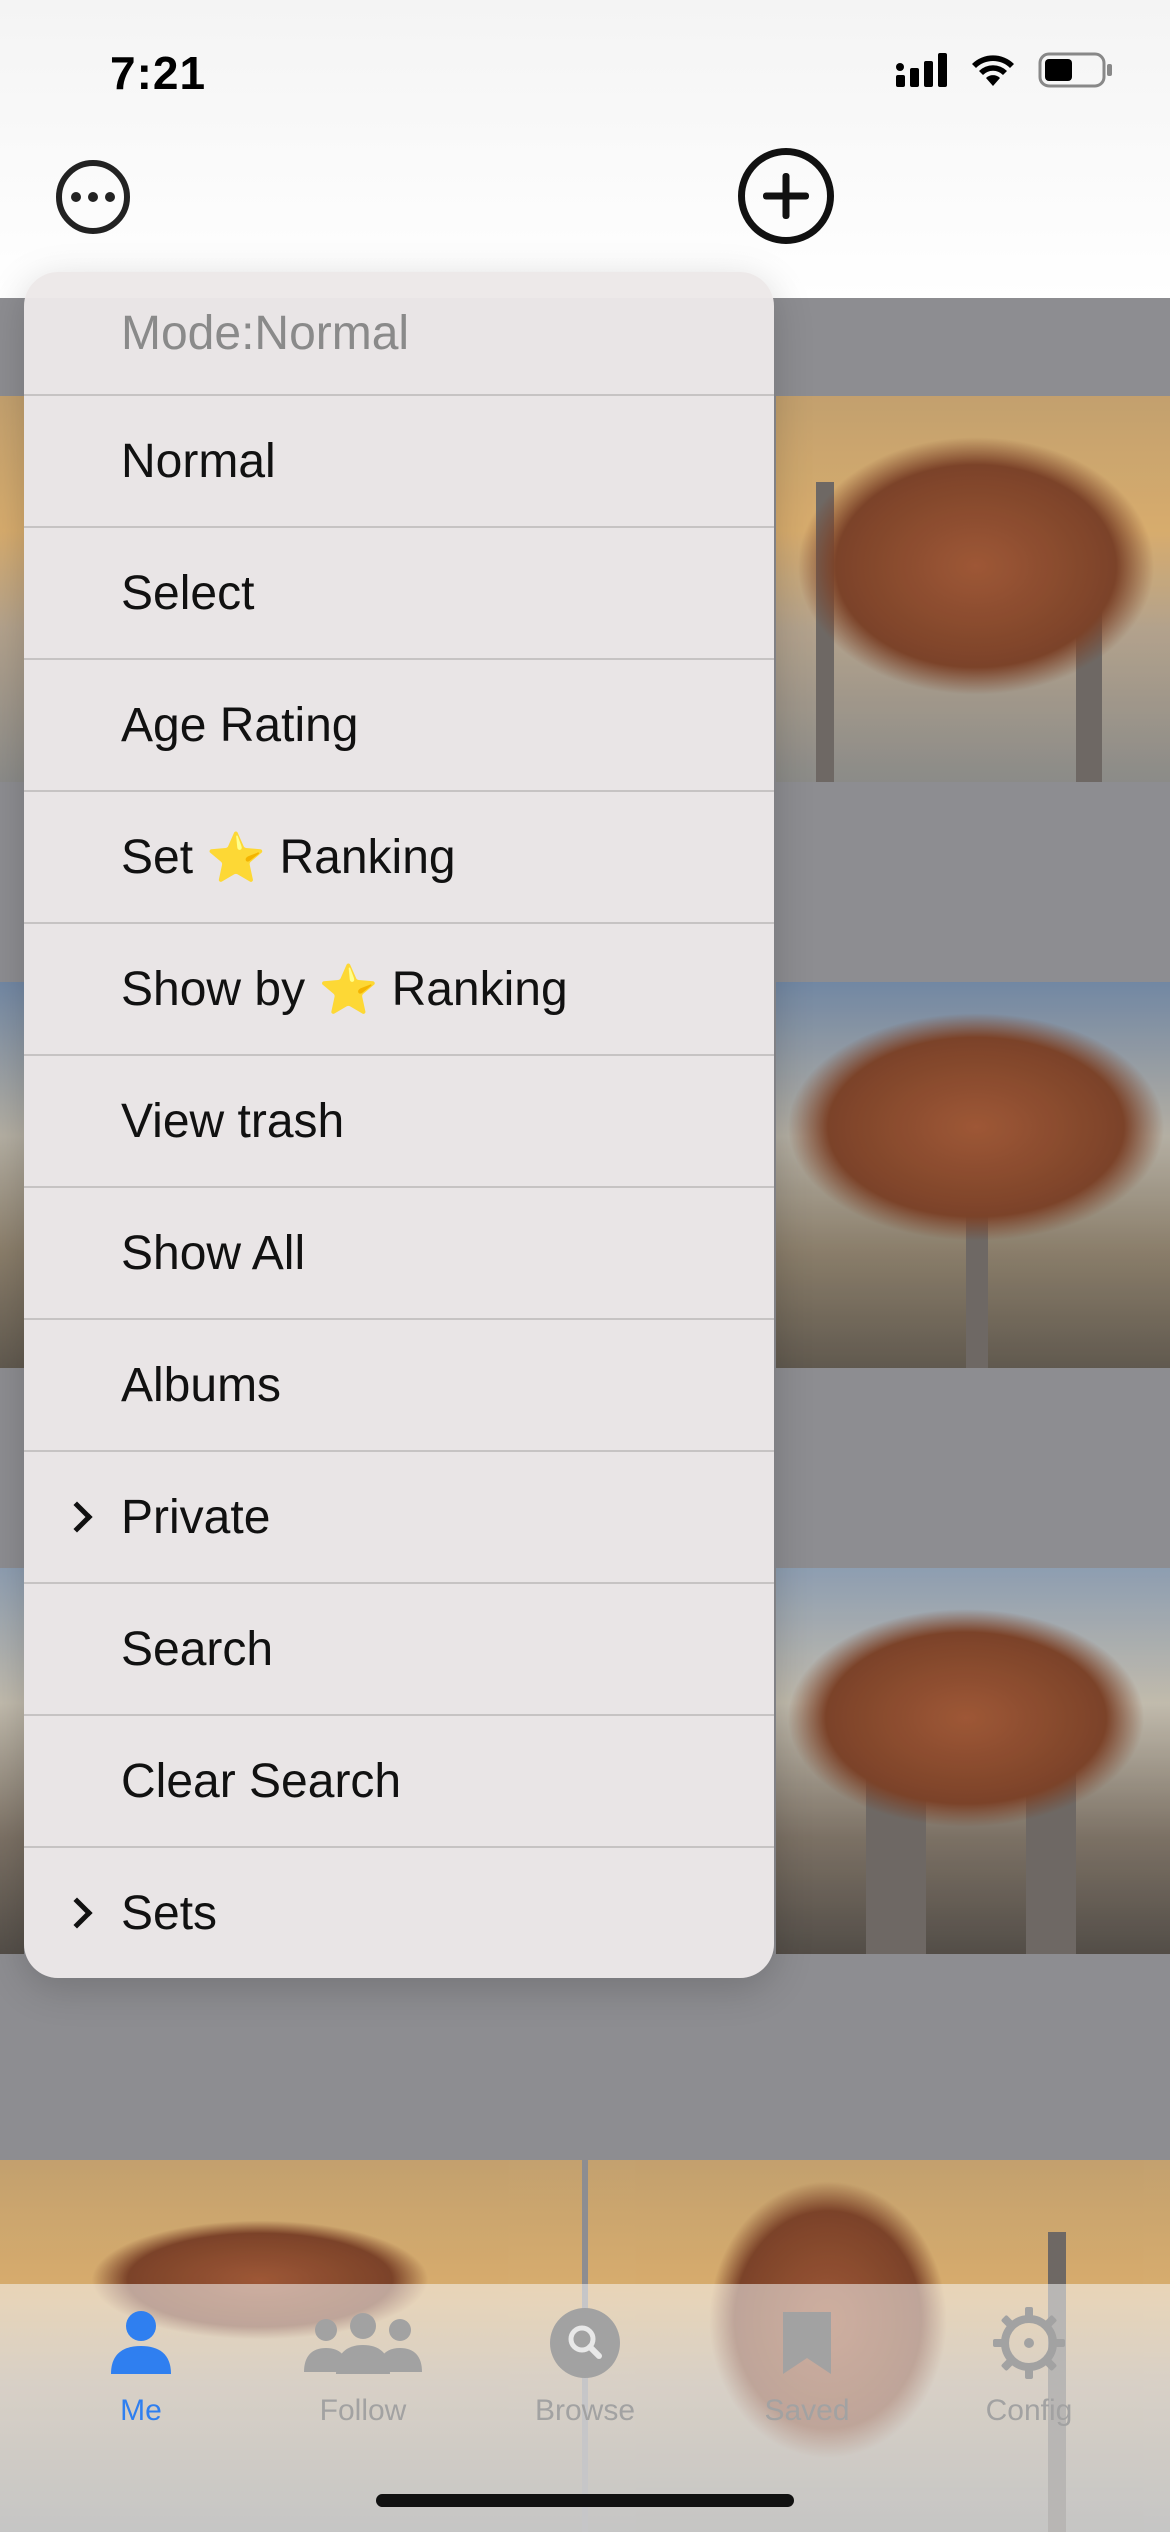 This screenshot has width=1170, height=2532. What do you see at coordinates (585, 2410) in the screenshot?
I see `tab-label: Browse` at bounding box center [585, 2410].